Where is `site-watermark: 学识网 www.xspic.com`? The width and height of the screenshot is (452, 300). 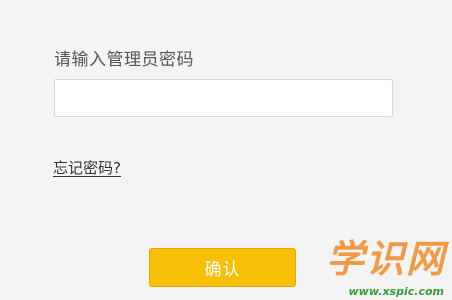 site-watermark: 学识网 www.xspic.com is located at coordinates (382, 267).